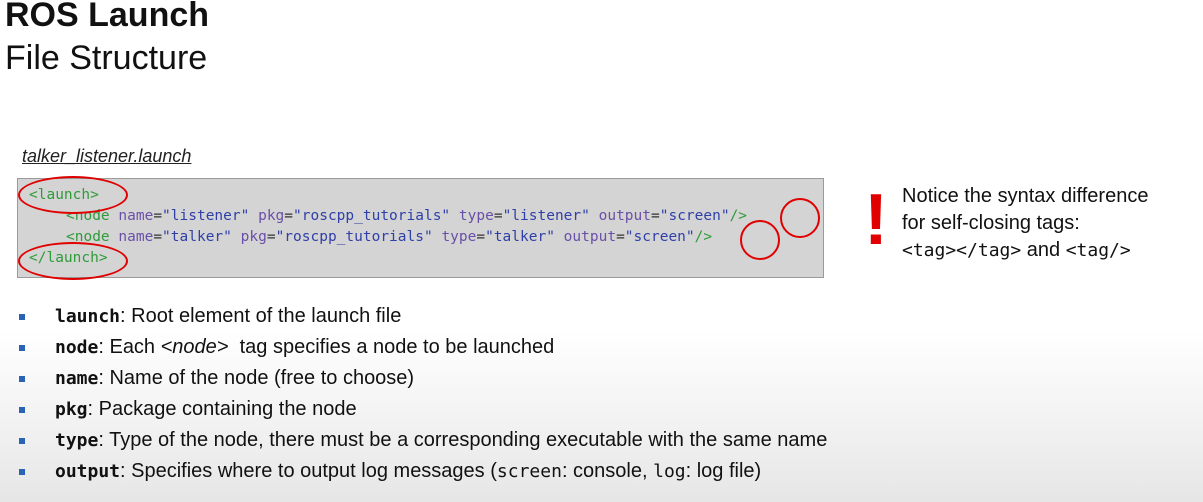  What do you see at coordinates (607, 471) in the screenshot?
I see `description: : console,` at bounding box center [607, 471].